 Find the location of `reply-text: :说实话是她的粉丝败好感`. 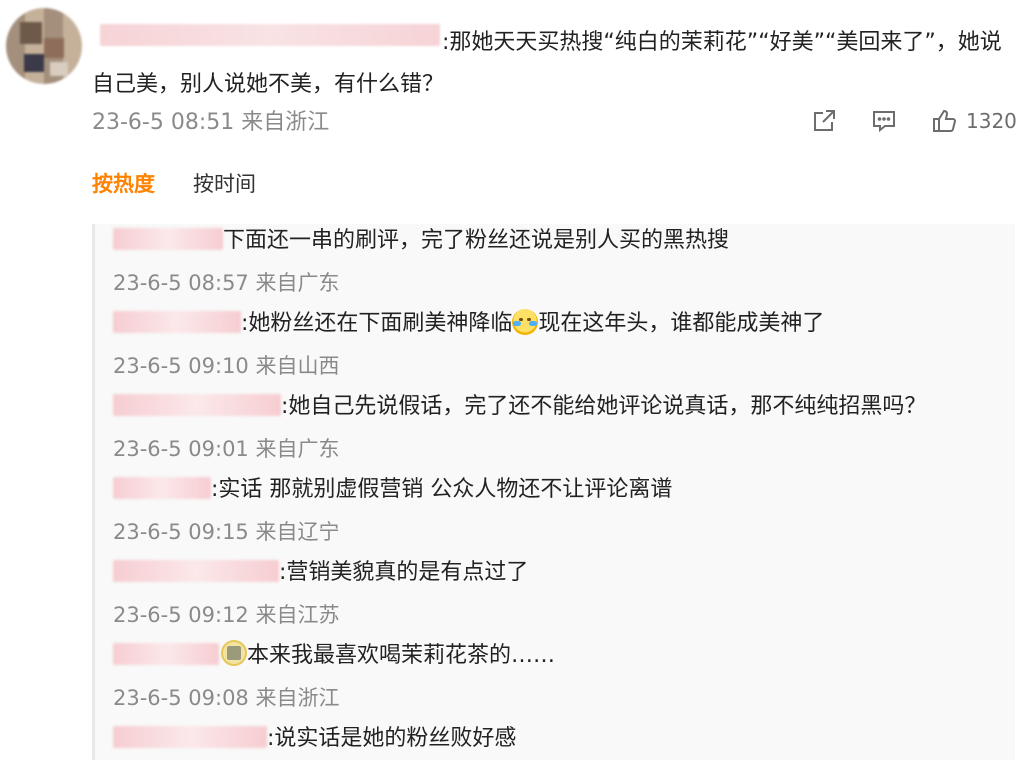

reply-text: :说实话是她的粉丝败好感 is located at coordinates (558, 739).